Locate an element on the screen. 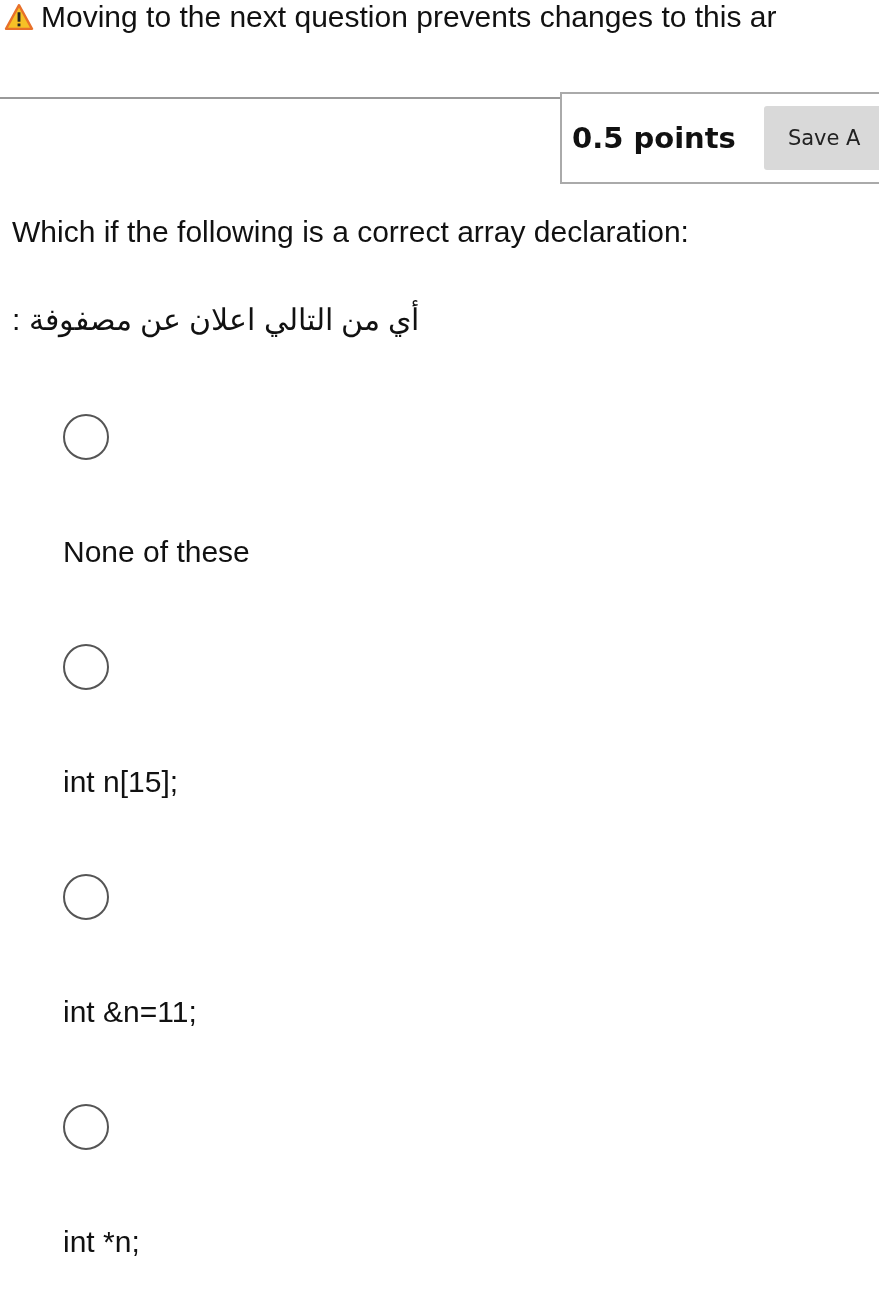  option-label: int n[15]; is located at coordinates (121, 782).